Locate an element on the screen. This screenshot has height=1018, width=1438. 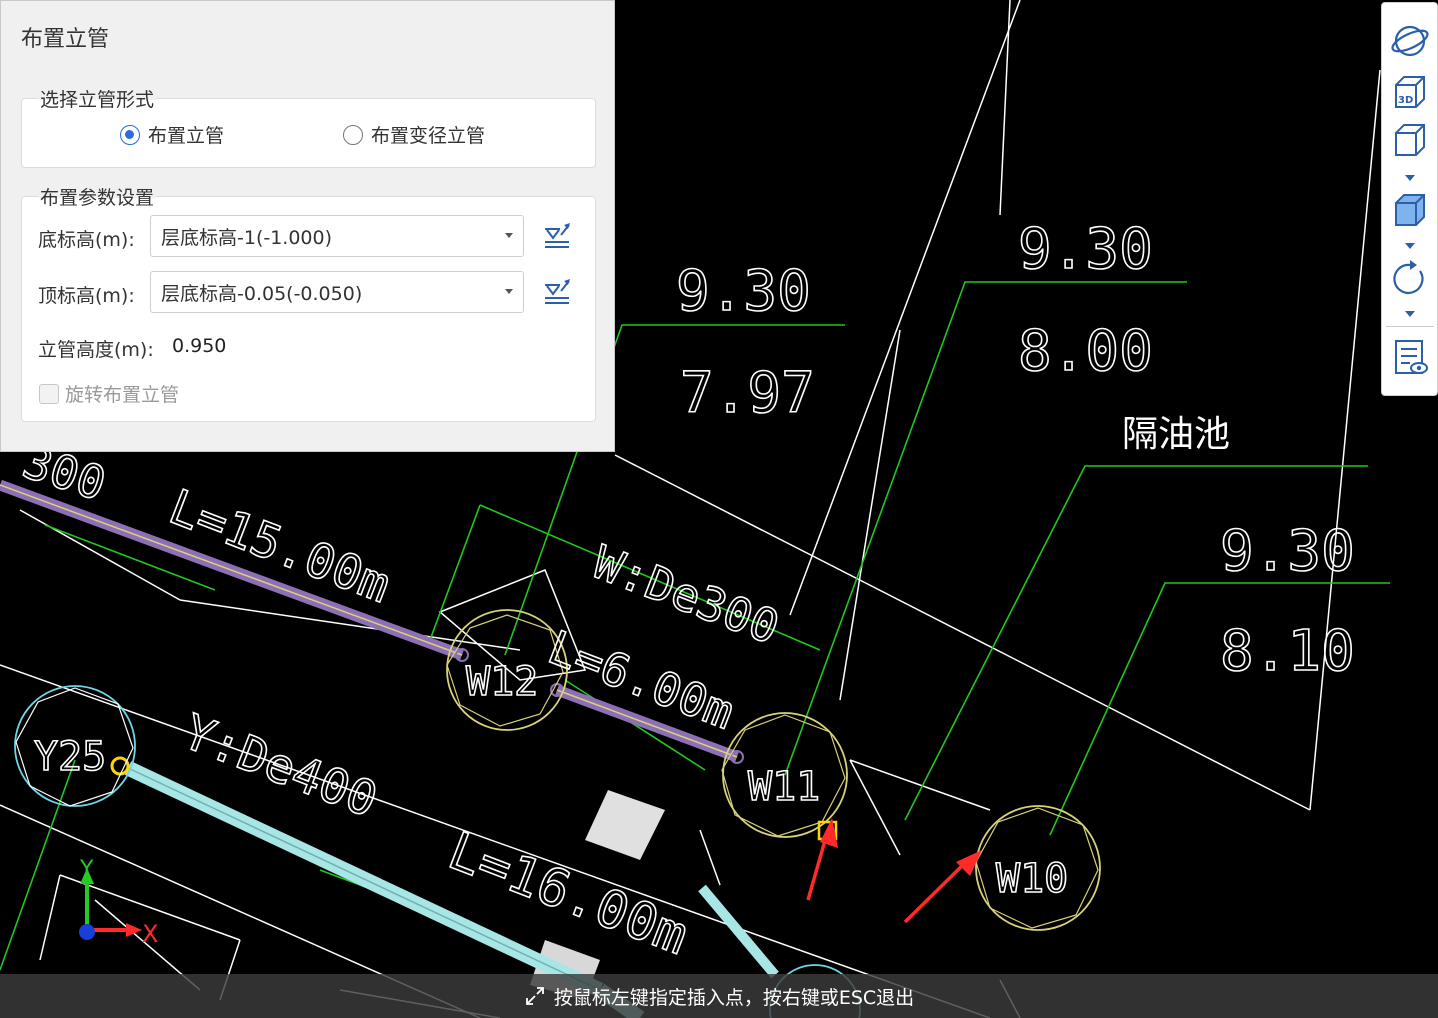
pipe-w-de300 is located at coordinates (372, 621).